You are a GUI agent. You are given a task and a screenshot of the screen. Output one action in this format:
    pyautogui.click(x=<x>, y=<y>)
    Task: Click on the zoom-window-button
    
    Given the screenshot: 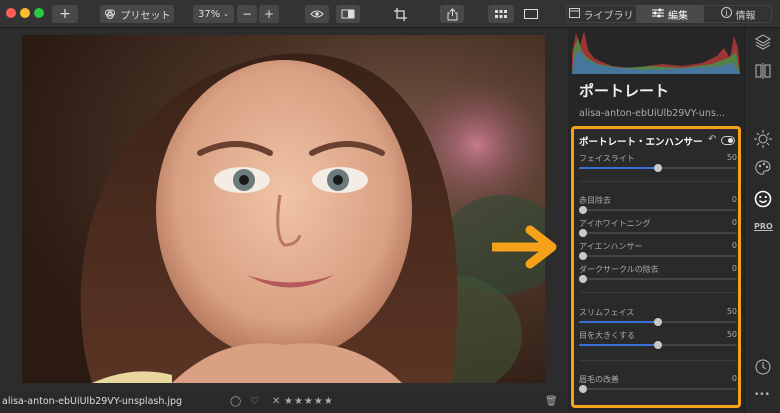 What is the action you would take?
    pyautogui.click(x=39, y=13)
    